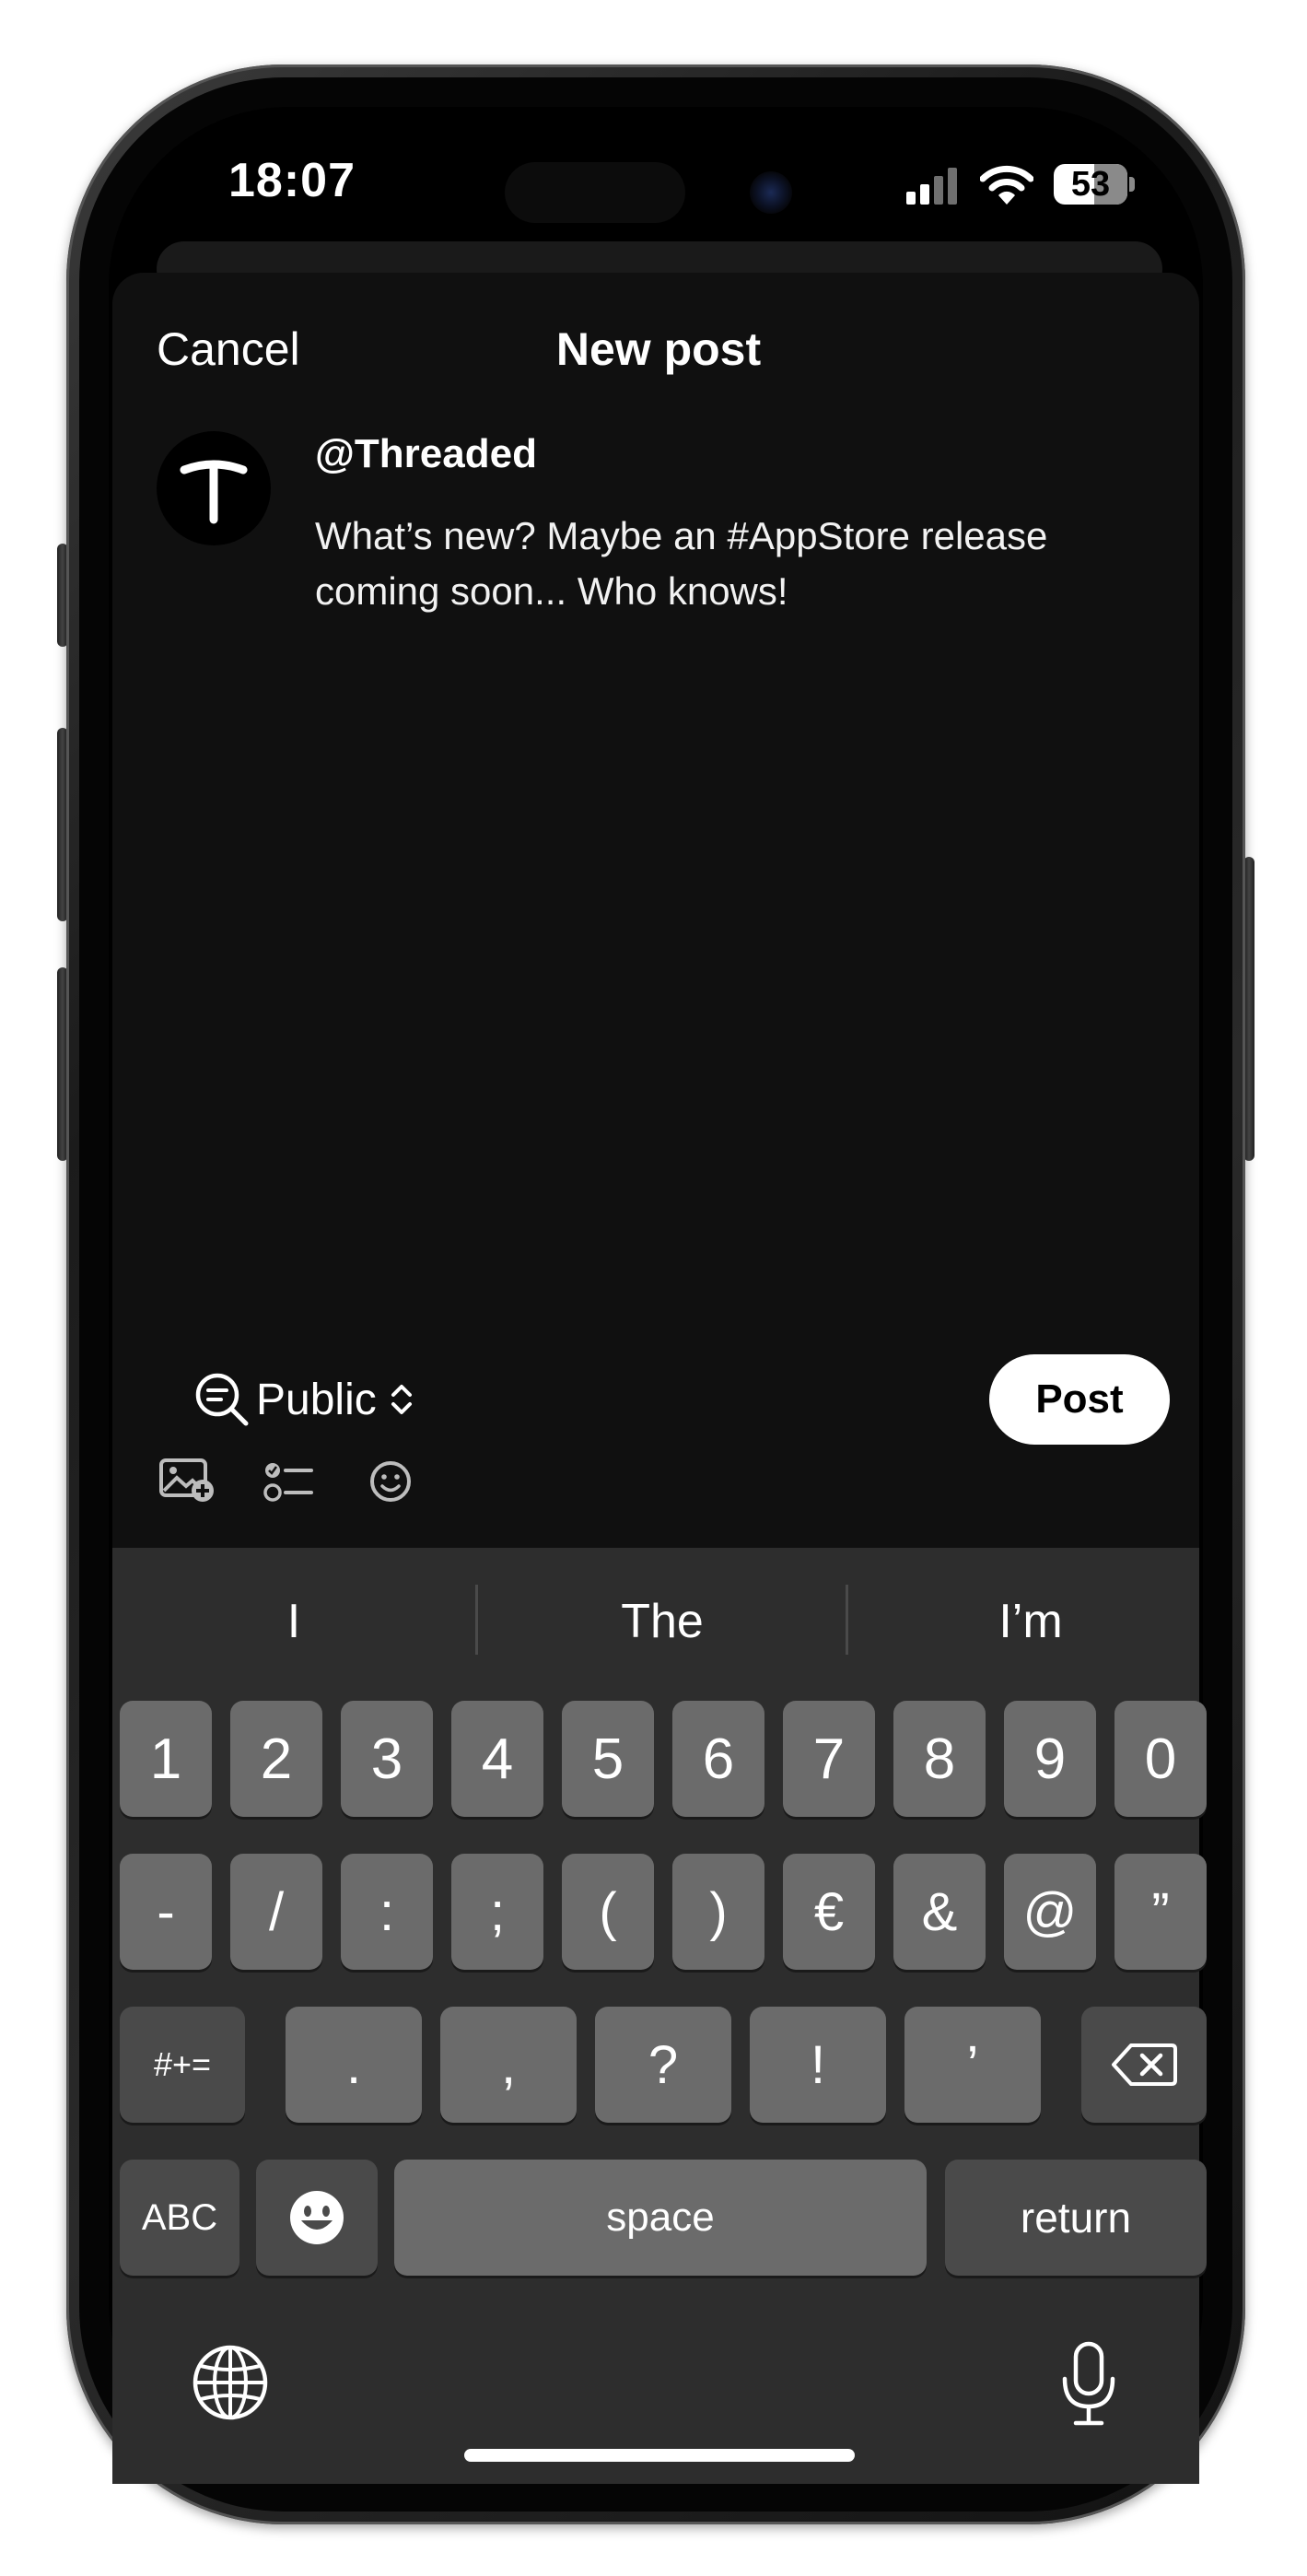 This screenshot has height=2576, width=1307. What do you see at coordinates (1160, 1759) in the screenshot?
I see `key: 0` at bounding box center [1160, 1759].